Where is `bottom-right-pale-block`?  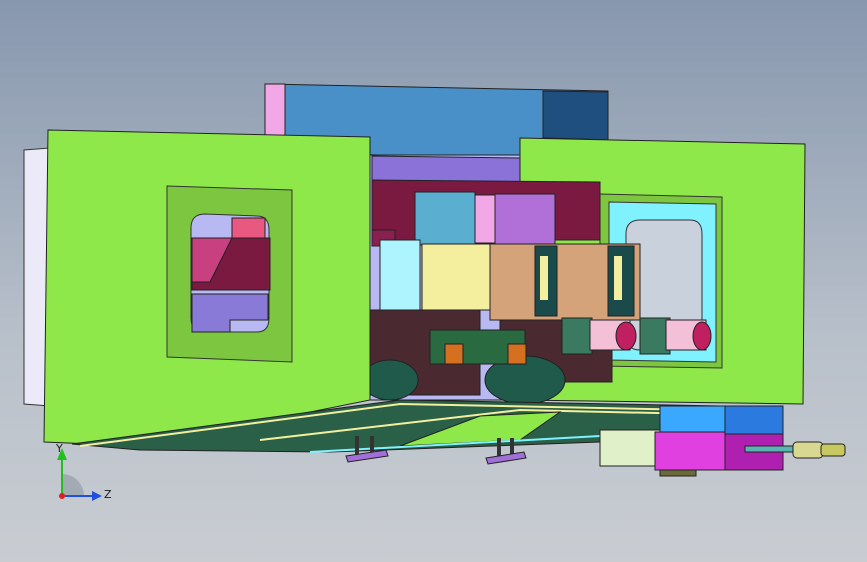 bottom-right-pale-block is located at coordinates (630, 448).